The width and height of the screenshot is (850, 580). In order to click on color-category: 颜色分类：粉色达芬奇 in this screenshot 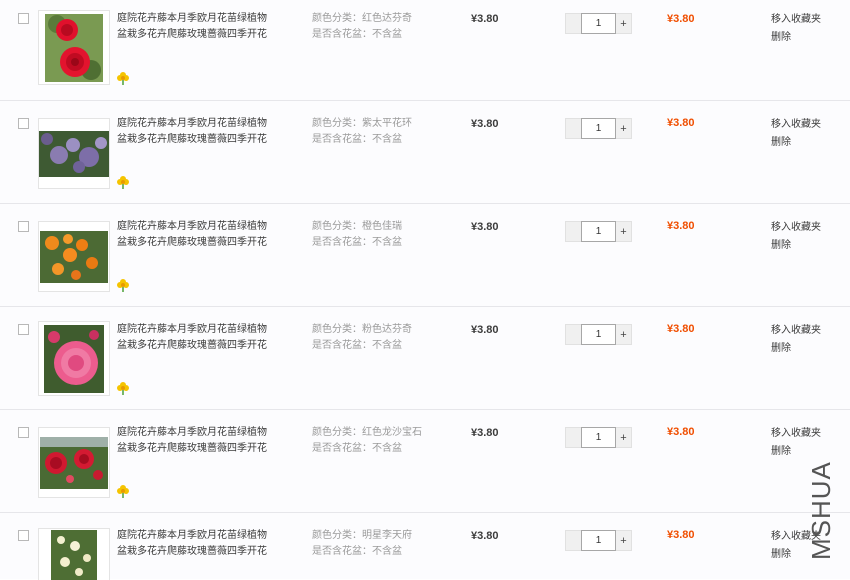, I will do `click(362, 329)`.